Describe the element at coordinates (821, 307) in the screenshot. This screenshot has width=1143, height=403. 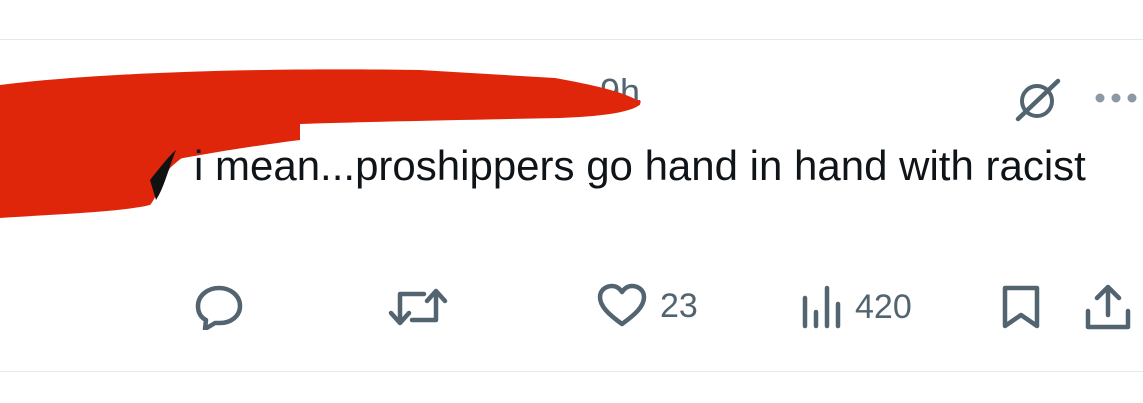
I see `views-icon` at that location.